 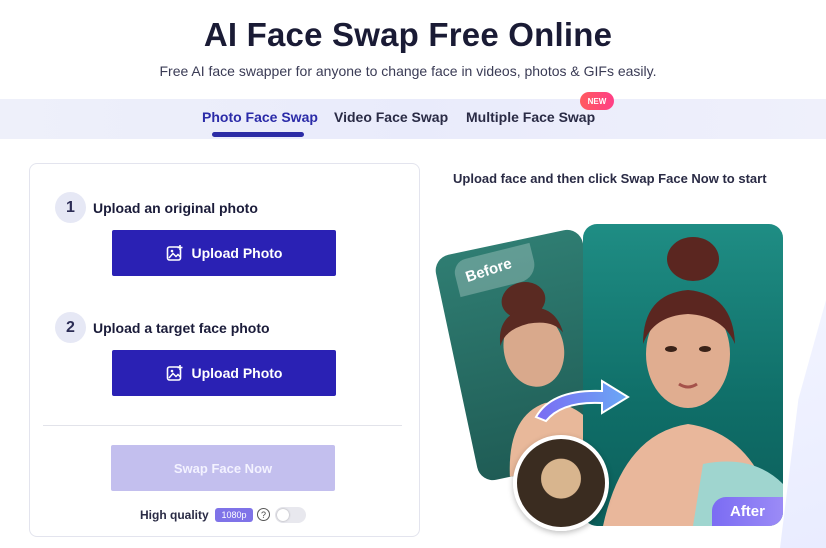 What do you see at coordinates (260, 117) in the screenshot?
I see `tab-photo-face-swap: Photo Face Swap` at bounding box center [260, 117].